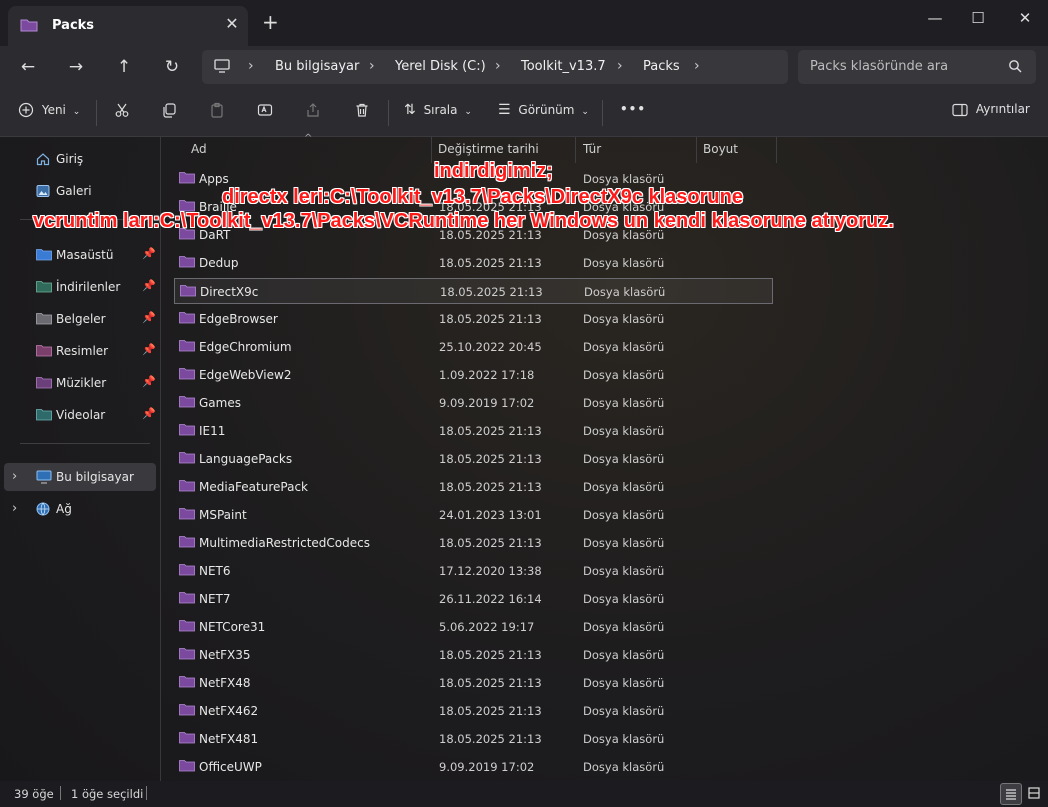 This screenshot has height=807, width=1048. Describe the element at coordinates (169, 112) in the screenshot. I see `copy-button` at that location.